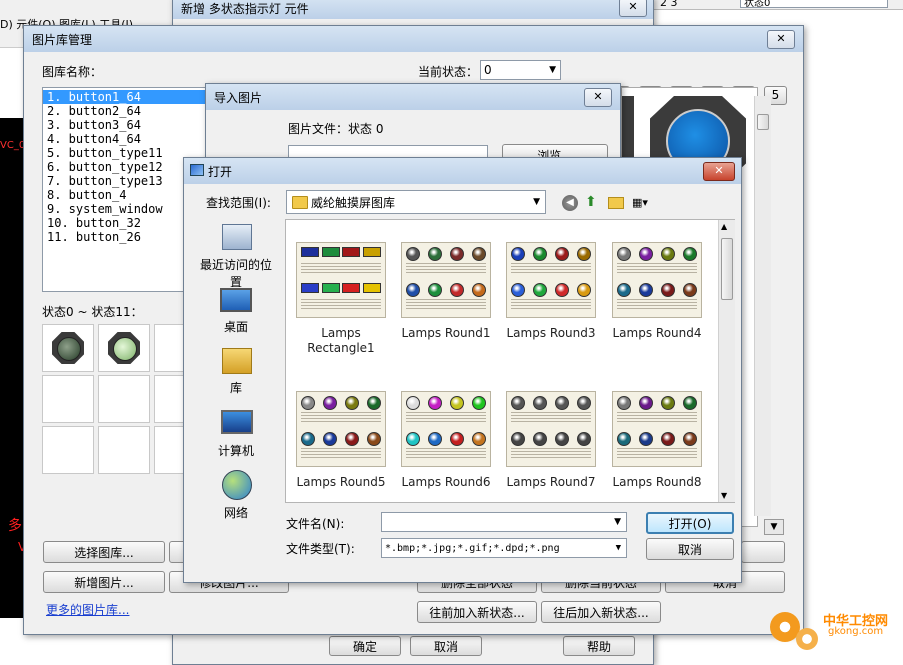 Image resolution: width=903 pixels, height=665 pixels. Describe the element at coordinates (726, 361) in the screenshot. I see `file-list-scrollbar: ▲ ▼` at that location.